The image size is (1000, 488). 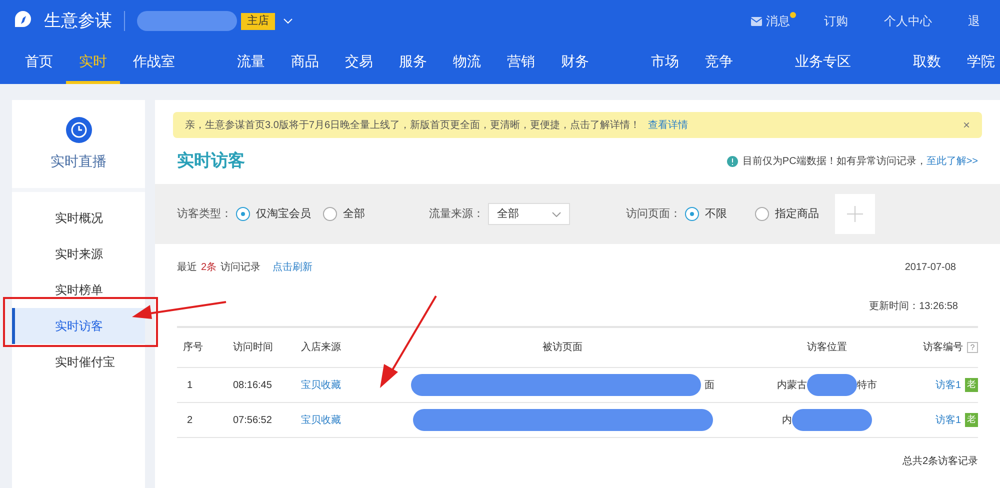 I want to click on nav-tab: 实时, so click(x=93, y=63).